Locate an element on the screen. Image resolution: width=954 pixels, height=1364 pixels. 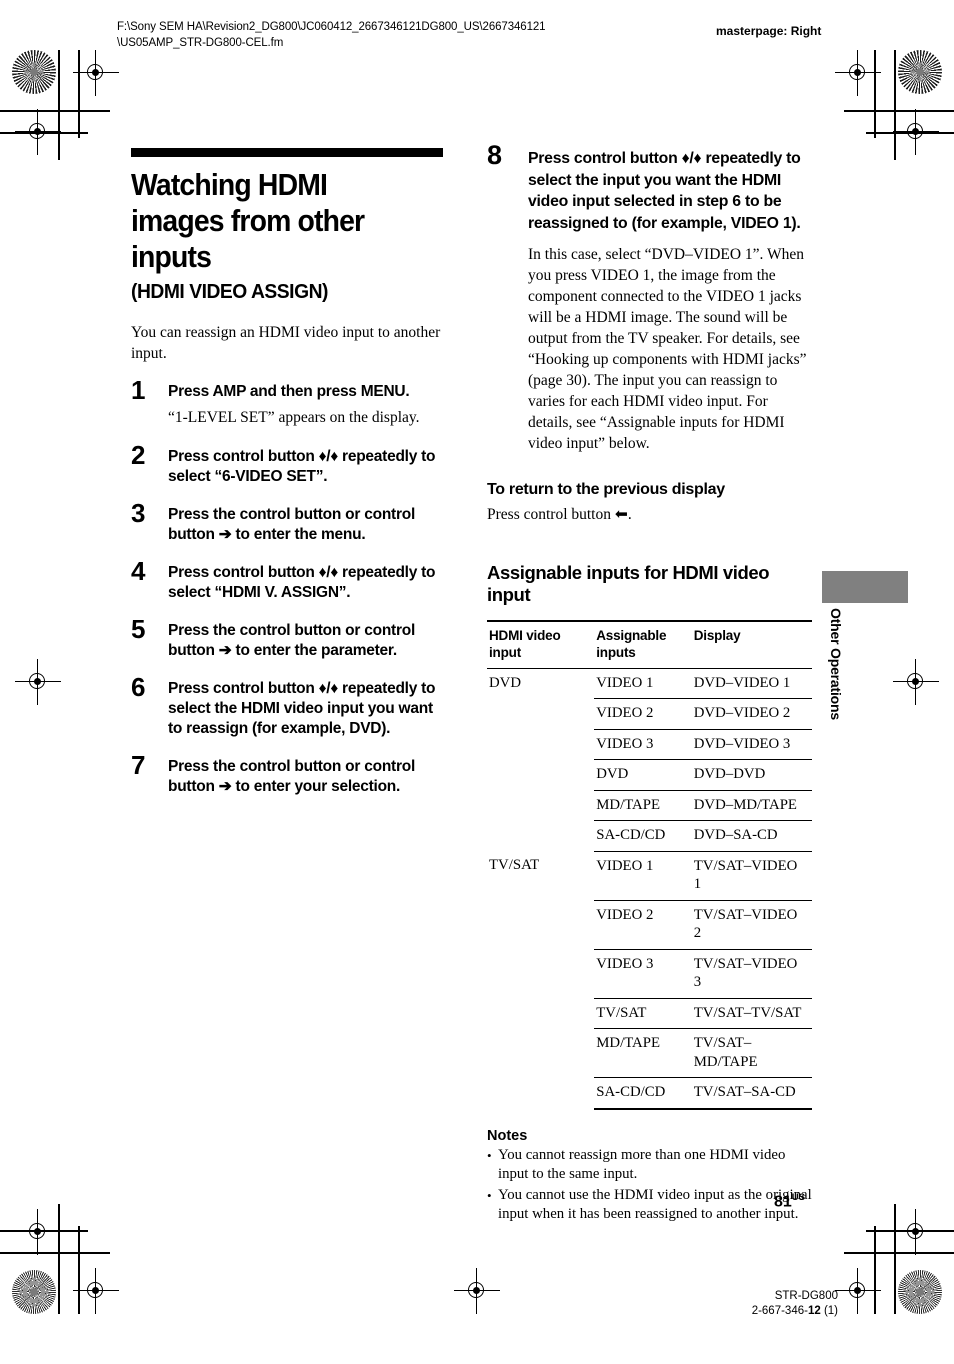
column-header-assignable-inputs: Assignable inputs is located at coordinates (643, 644).